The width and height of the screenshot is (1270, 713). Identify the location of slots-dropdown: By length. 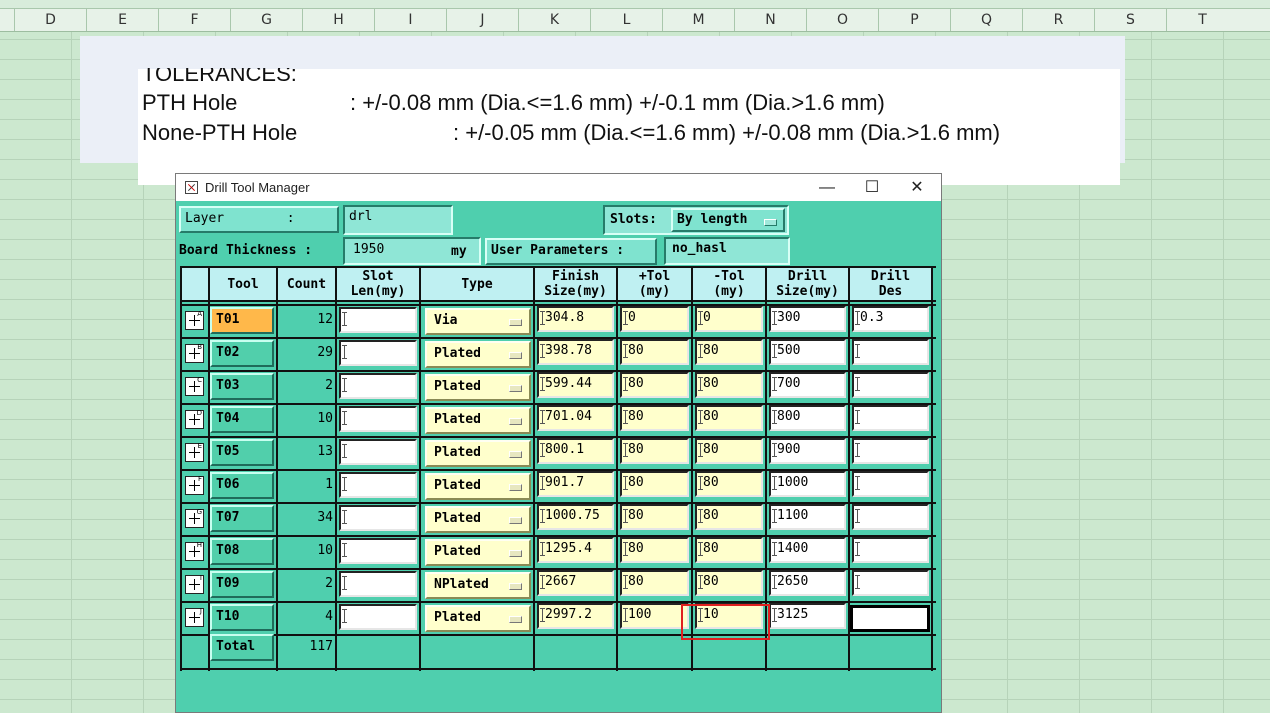
(728, 220).